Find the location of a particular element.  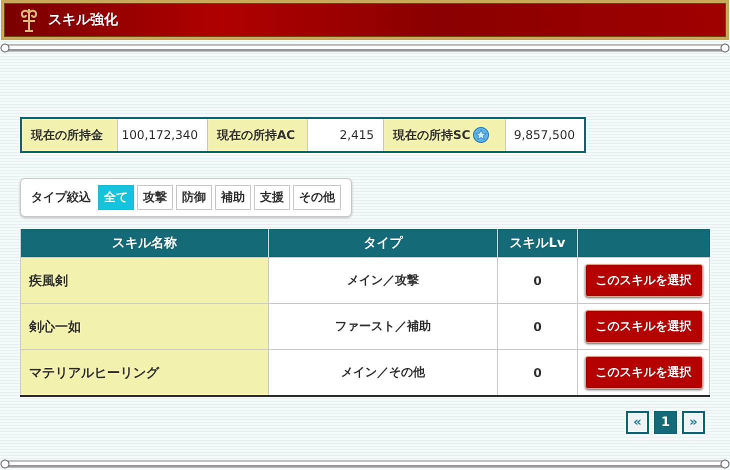

next-page-button: » is located at coordinates (693, 422).